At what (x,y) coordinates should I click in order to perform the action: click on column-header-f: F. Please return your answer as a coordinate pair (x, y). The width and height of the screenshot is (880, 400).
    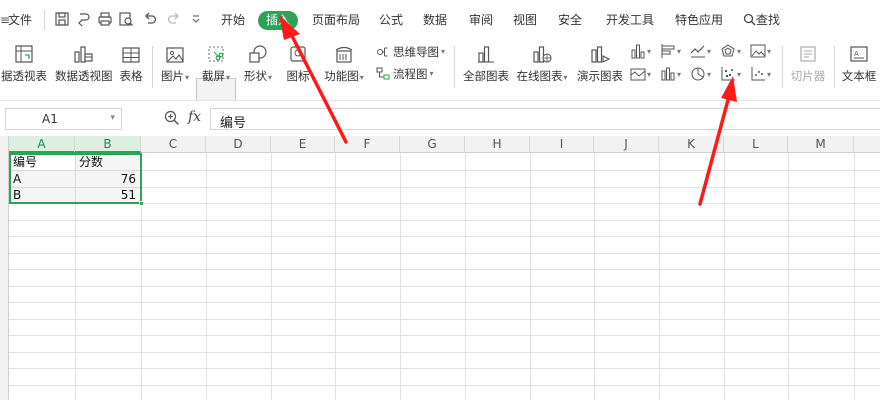
    Looking at the image, I should click on (367, 144).